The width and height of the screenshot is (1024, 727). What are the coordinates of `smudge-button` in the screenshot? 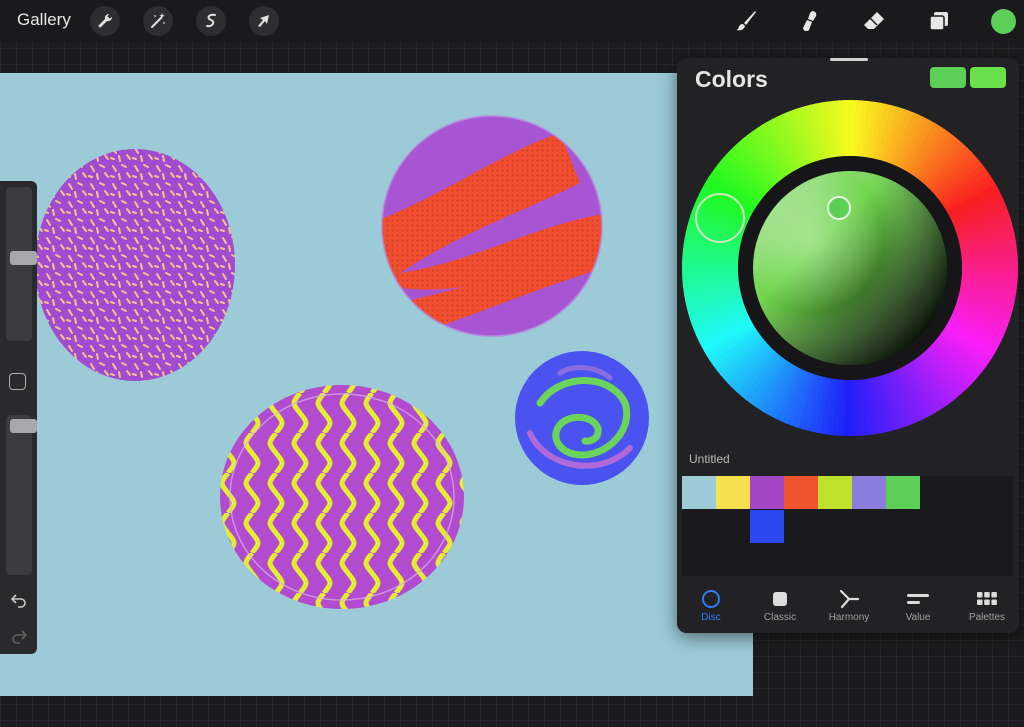 It's located at (810, 21).